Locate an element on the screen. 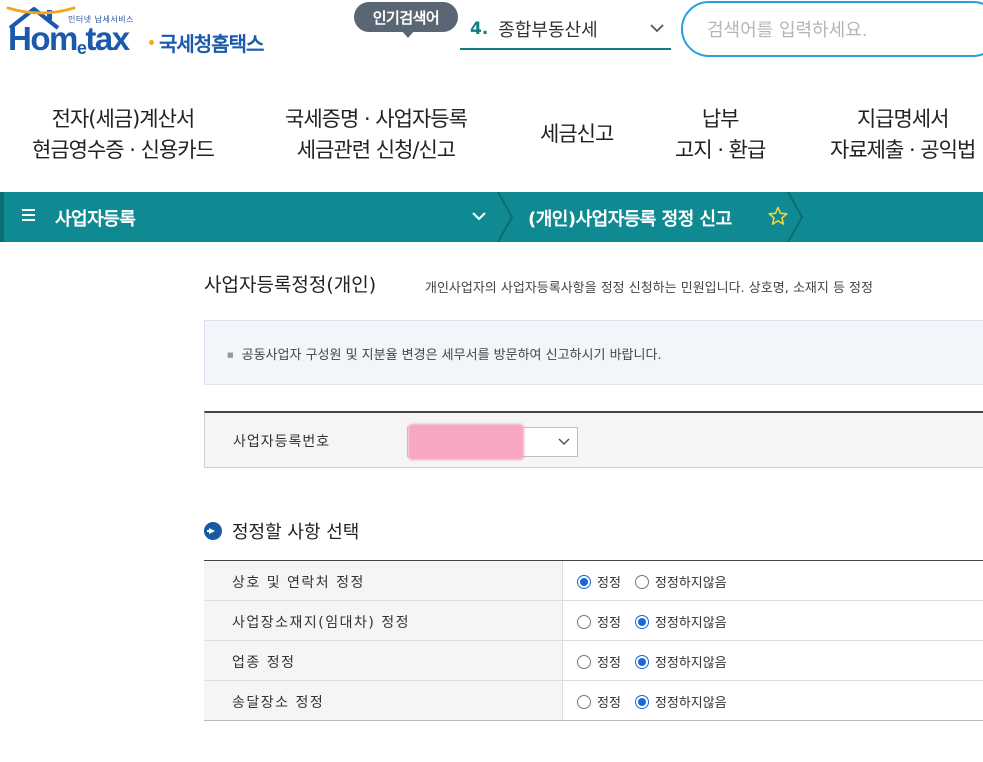  page-title: 사업자등록정정(개인) is located at coordinates (290, 285).